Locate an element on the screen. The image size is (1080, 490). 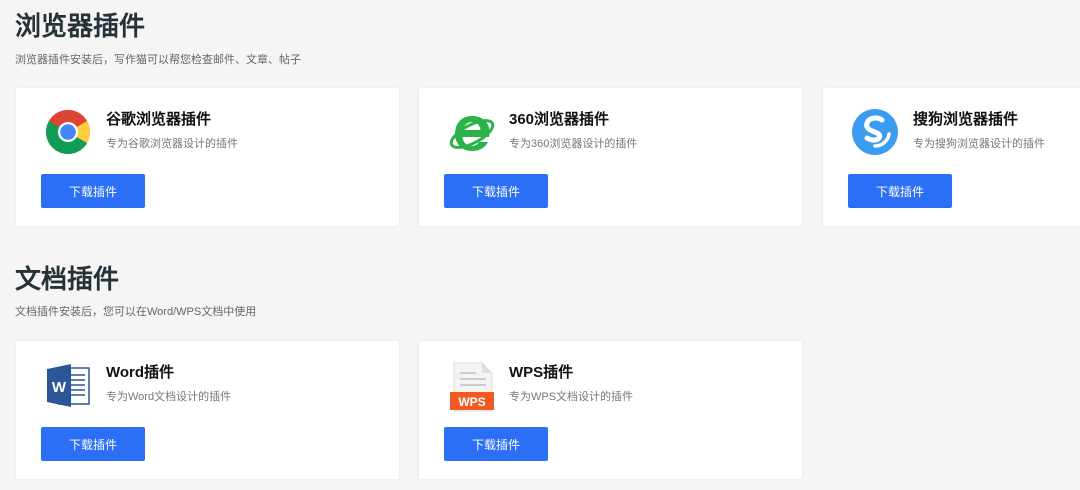
download-chrome-plugin-button: 下载插件 is located at coordinates (93, 191).